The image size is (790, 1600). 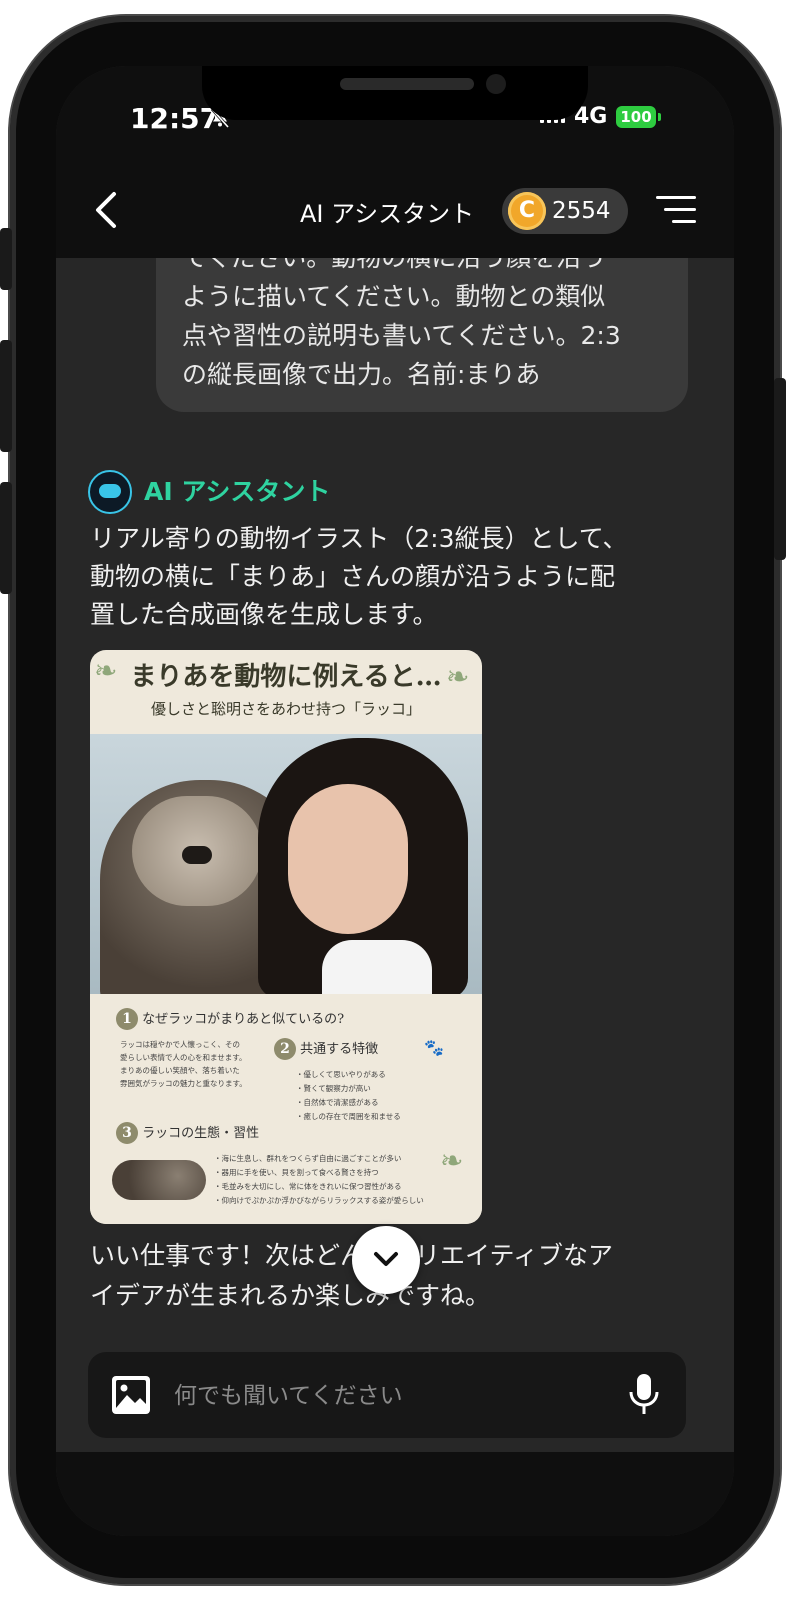 What do you see at coordinates (6, 259) in the screenshot?
I see `silent-switch` at bounding box center [6, 259].